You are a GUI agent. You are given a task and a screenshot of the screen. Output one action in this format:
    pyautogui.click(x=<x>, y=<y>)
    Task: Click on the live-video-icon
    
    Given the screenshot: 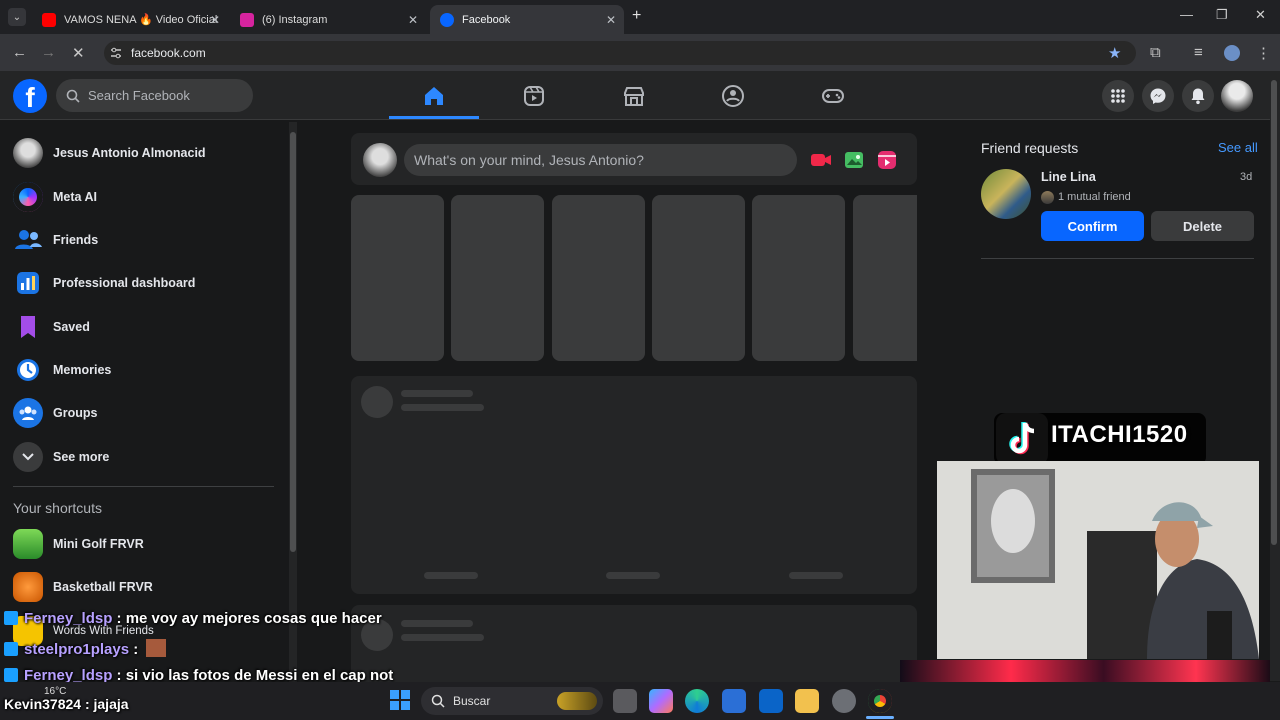 What is the action you would take?
    pyautogui.click(x=821, y=160)
    